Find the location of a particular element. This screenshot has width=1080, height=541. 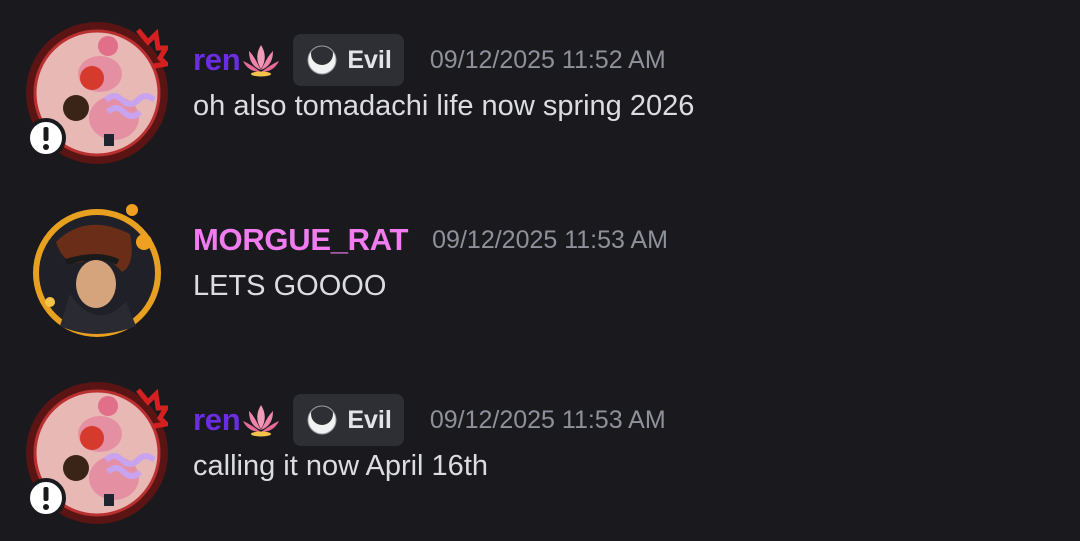

username: MORGUE_RAT is located at coordinates (300, 240).